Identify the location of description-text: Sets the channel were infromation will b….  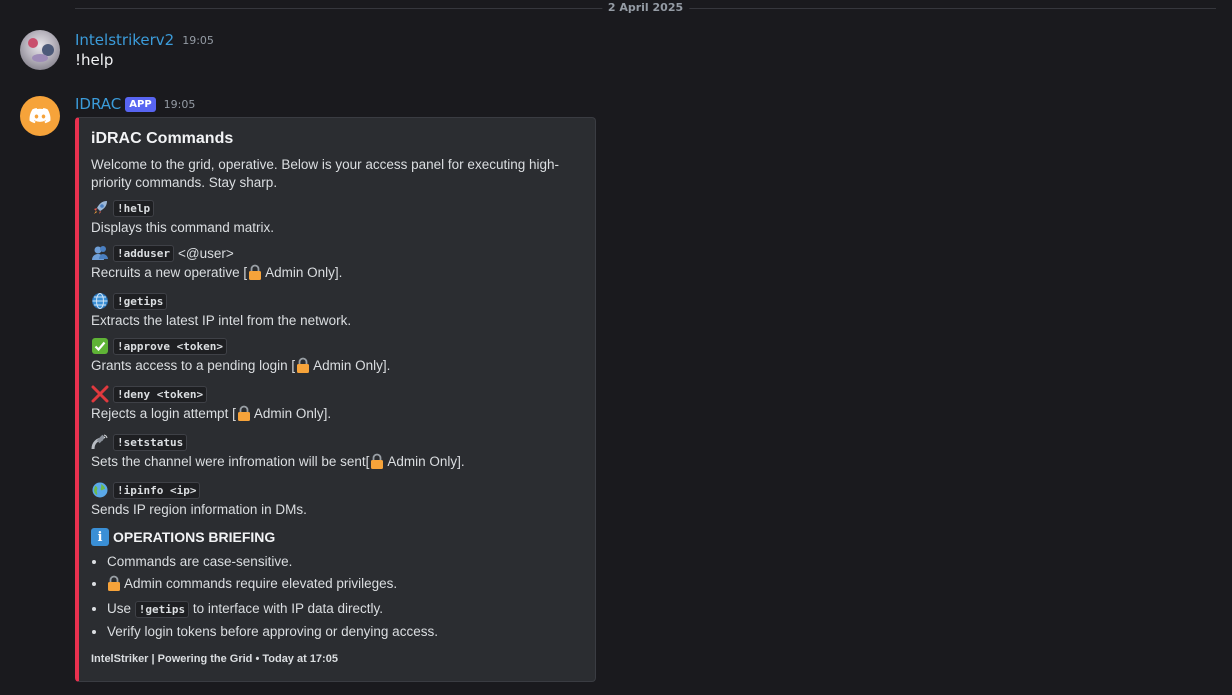
(230, 461).